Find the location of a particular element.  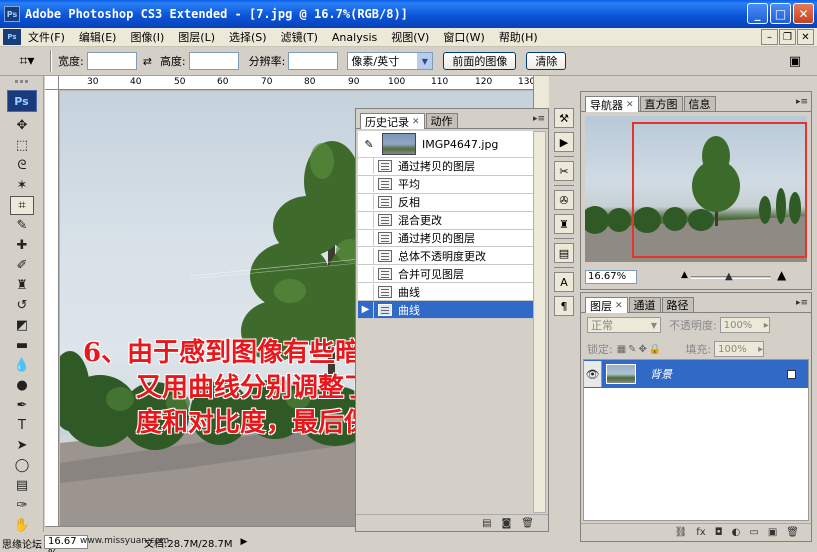

layer-row: 👁 背景 is located at coordinates (696, 374).